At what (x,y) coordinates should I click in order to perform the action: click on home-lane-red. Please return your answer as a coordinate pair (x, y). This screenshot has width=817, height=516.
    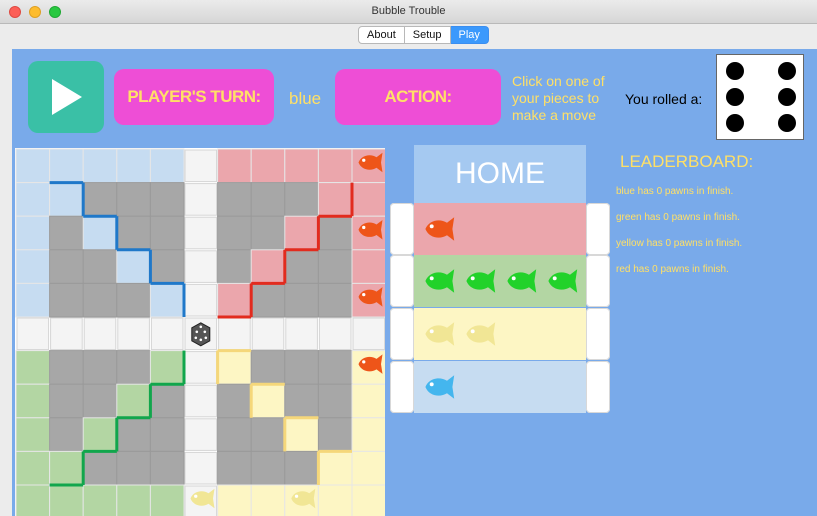
    Looking at the image, I should click on (500, 229).